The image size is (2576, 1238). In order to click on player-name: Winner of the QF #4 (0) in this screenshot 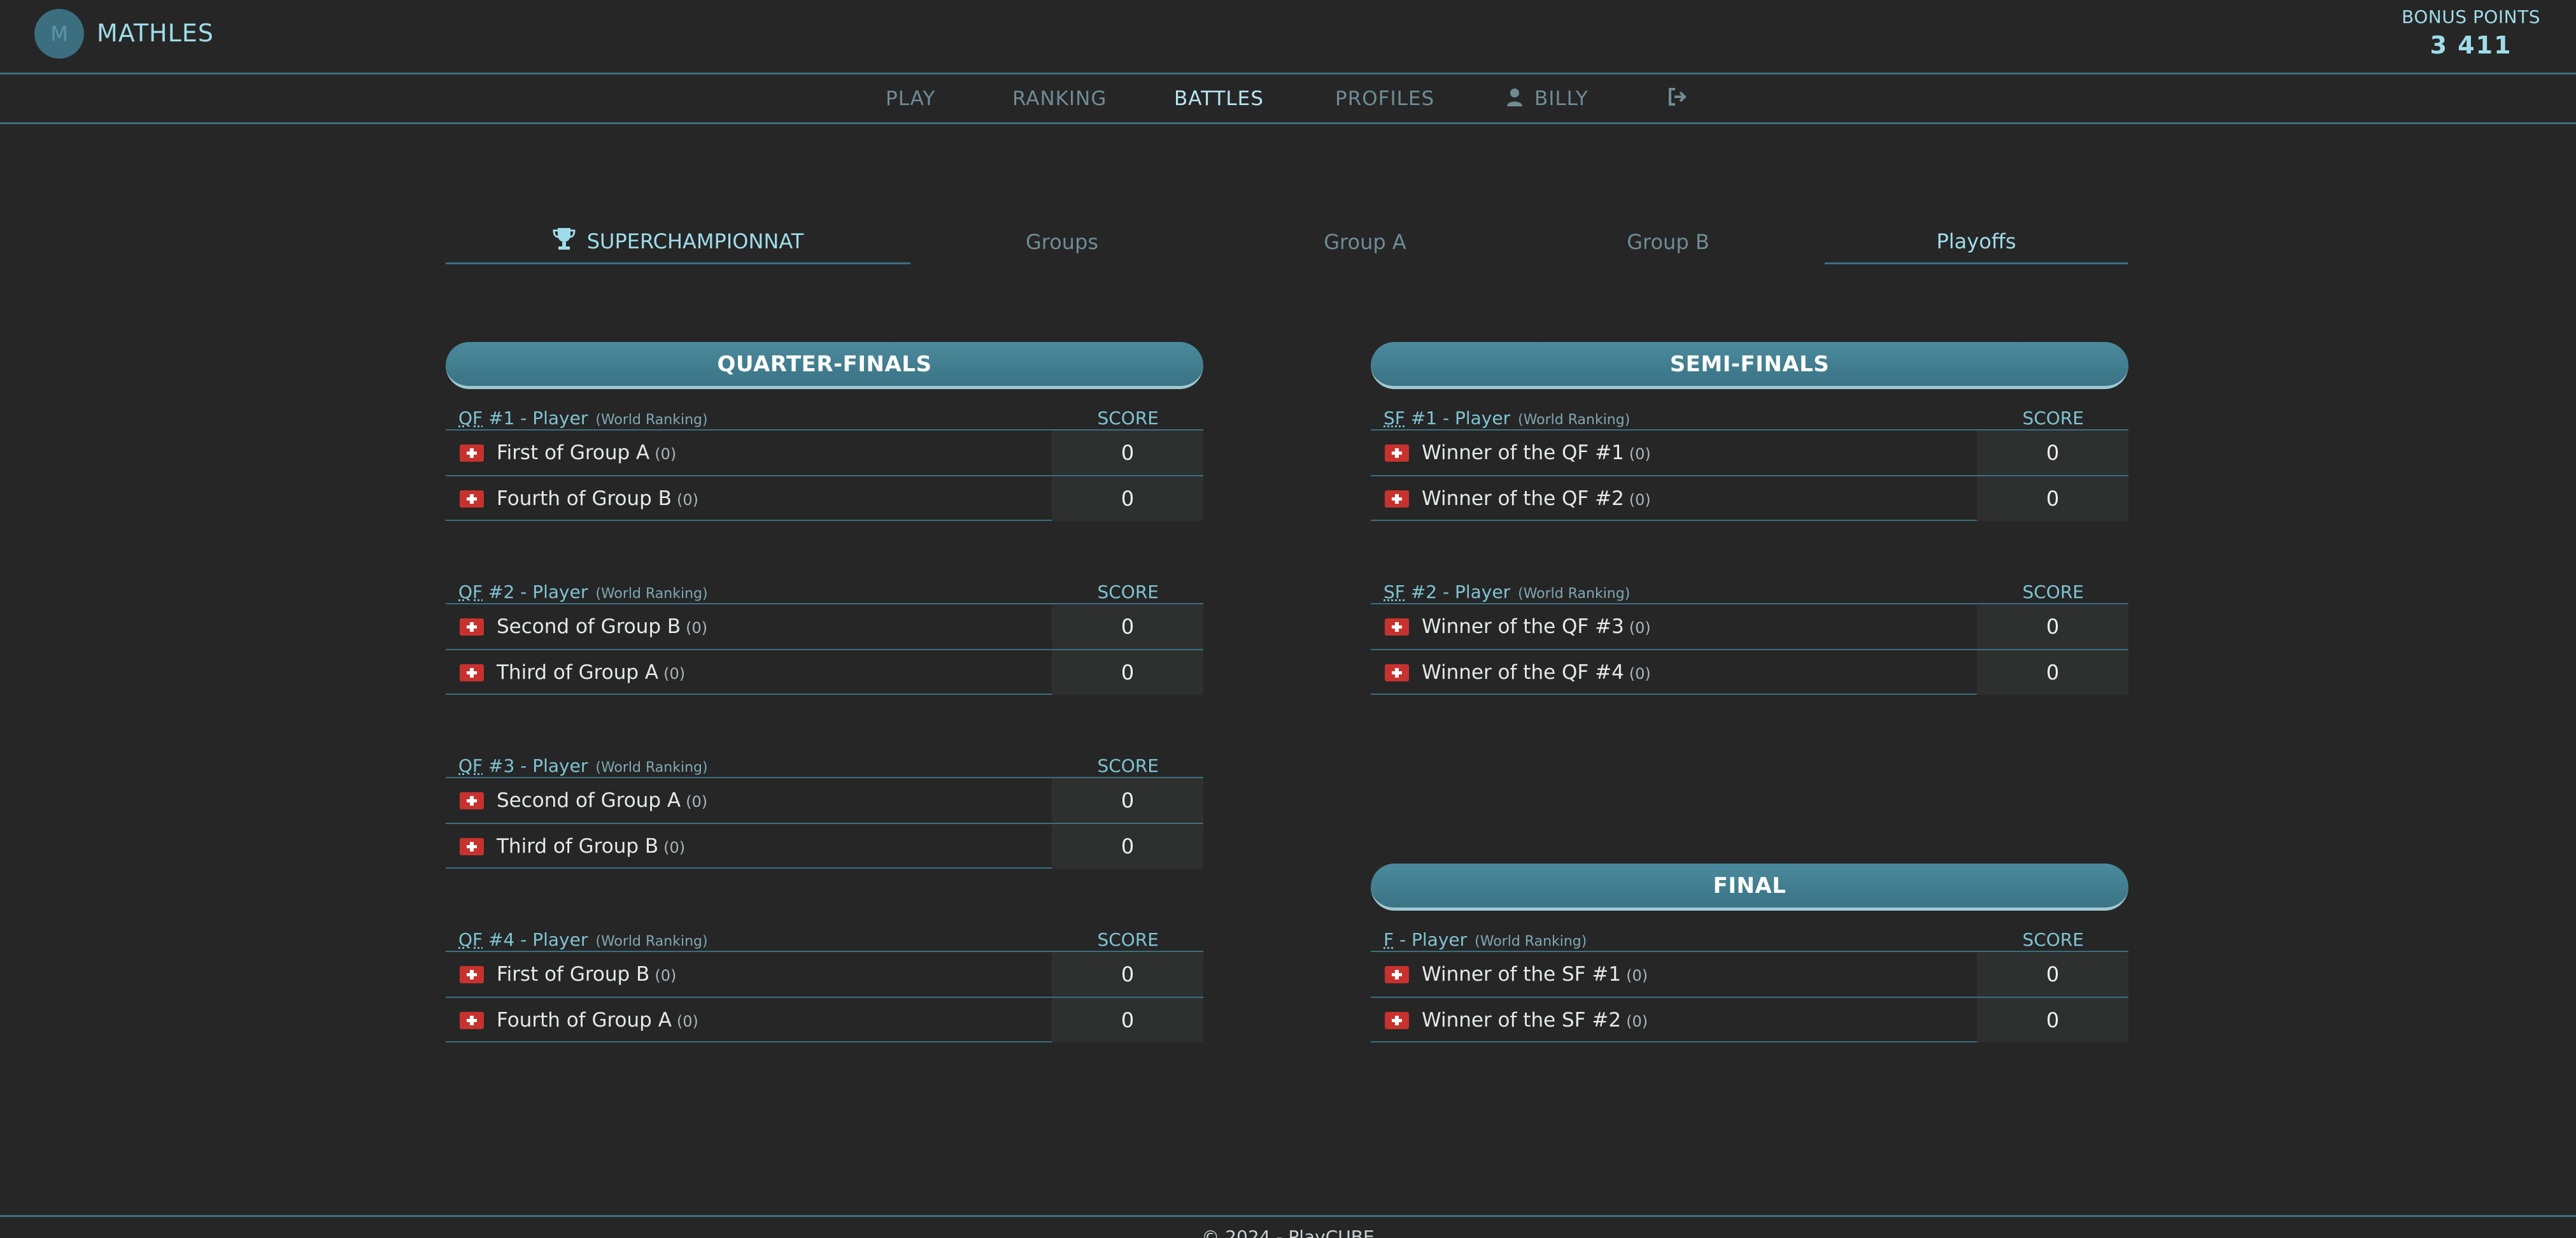, I will do `click(1536, 672)`.